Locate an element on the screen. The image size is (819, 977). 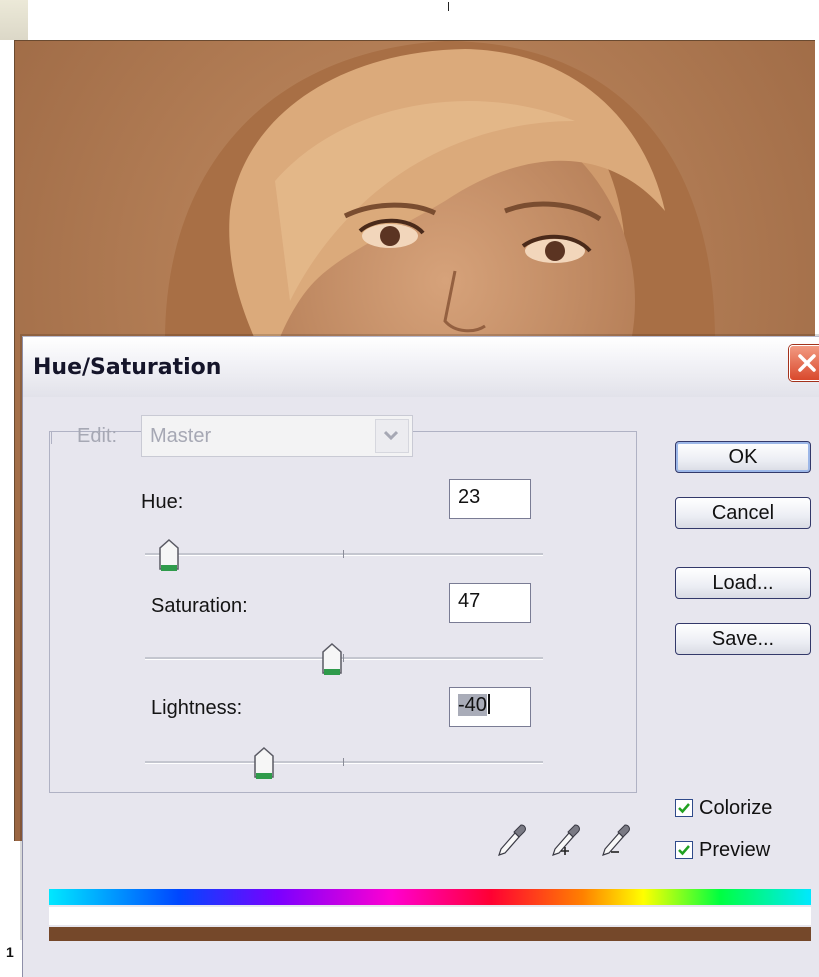
edit-channel-value: Master is located at coordinates (181, 436).